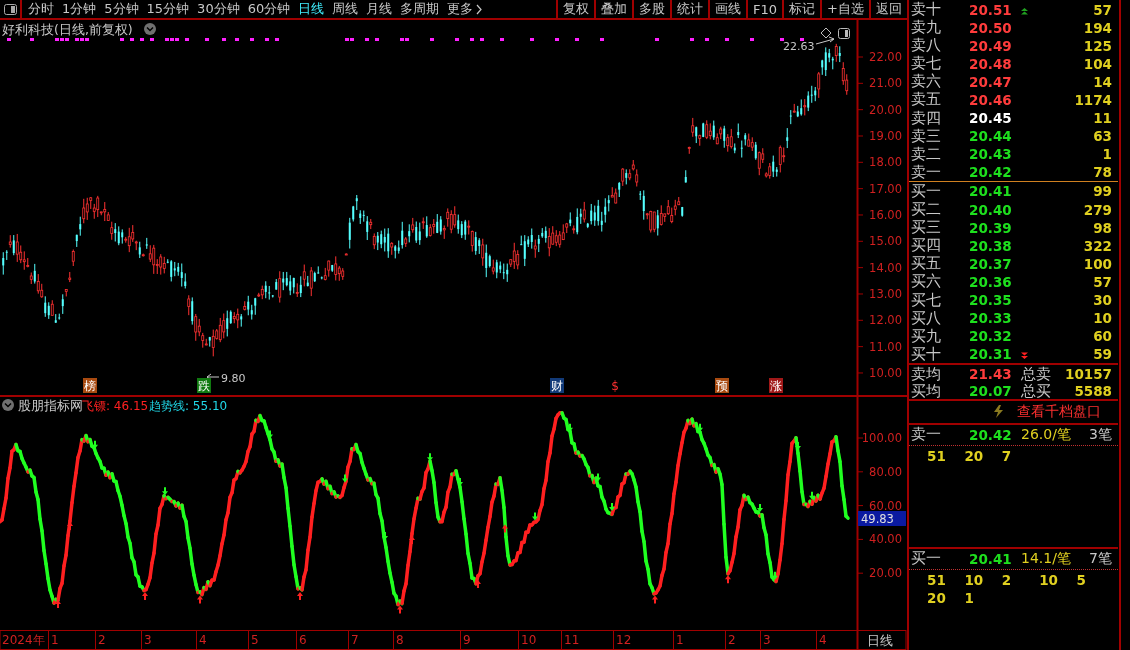  I want to click on period-tab: 更多, so click(465, 9).